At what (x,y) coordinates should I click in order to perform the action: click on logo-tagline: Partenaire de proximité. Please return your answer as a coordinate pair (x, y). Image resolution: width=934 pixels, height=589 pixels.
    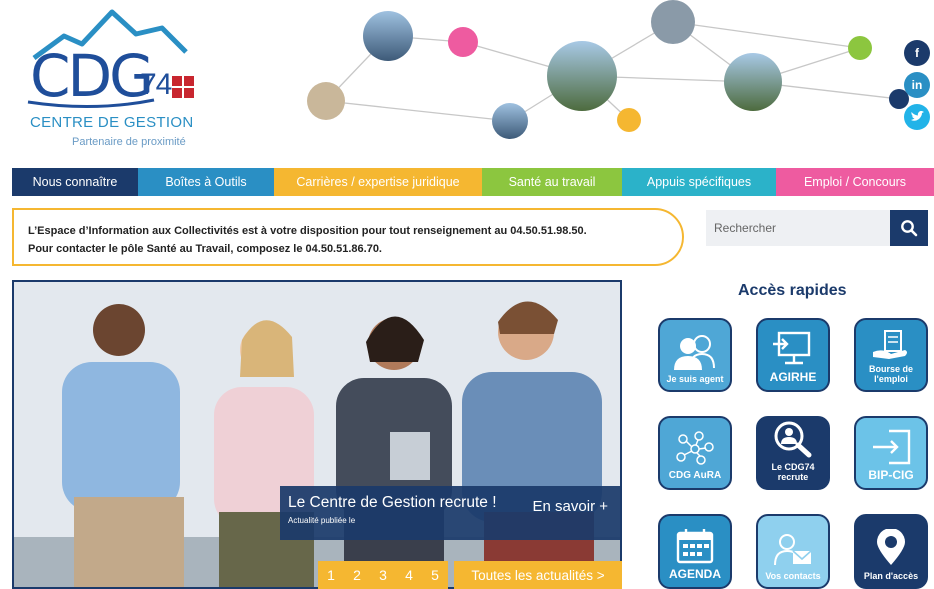
    Looking at the image, I should click on (129, 142).